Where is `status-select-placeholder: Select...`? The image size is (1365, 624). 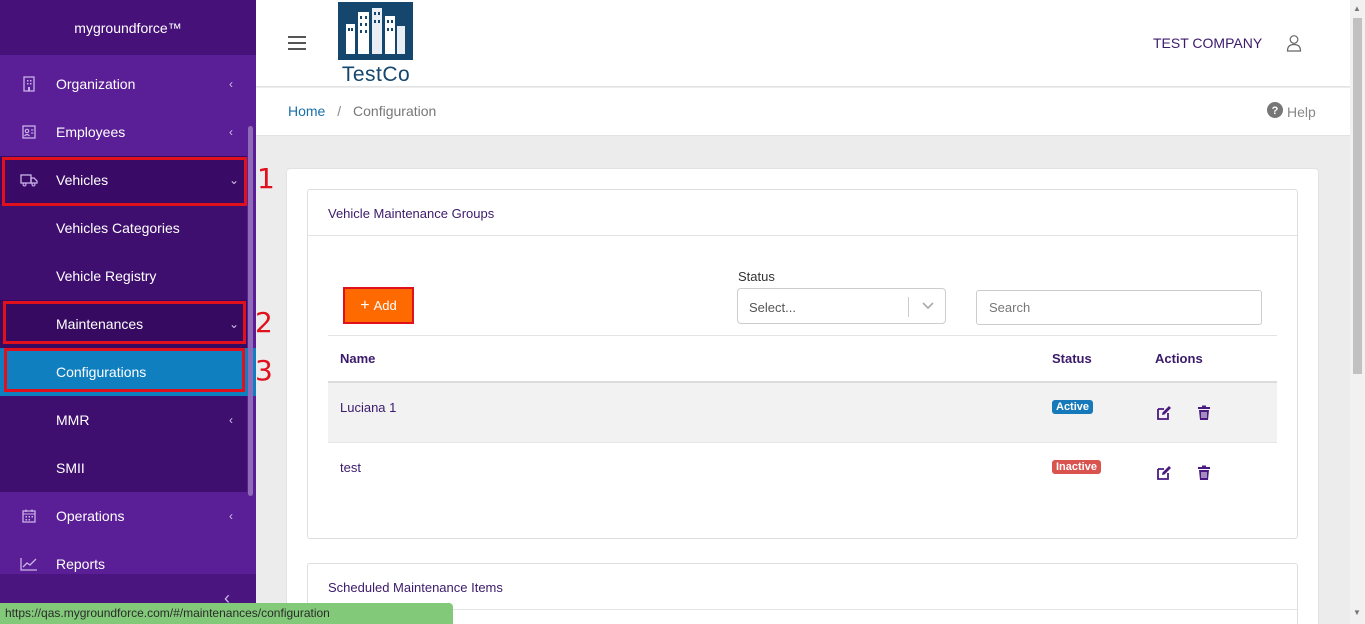
status-select-placeholder: Select... is located at coordinates (772, 307).